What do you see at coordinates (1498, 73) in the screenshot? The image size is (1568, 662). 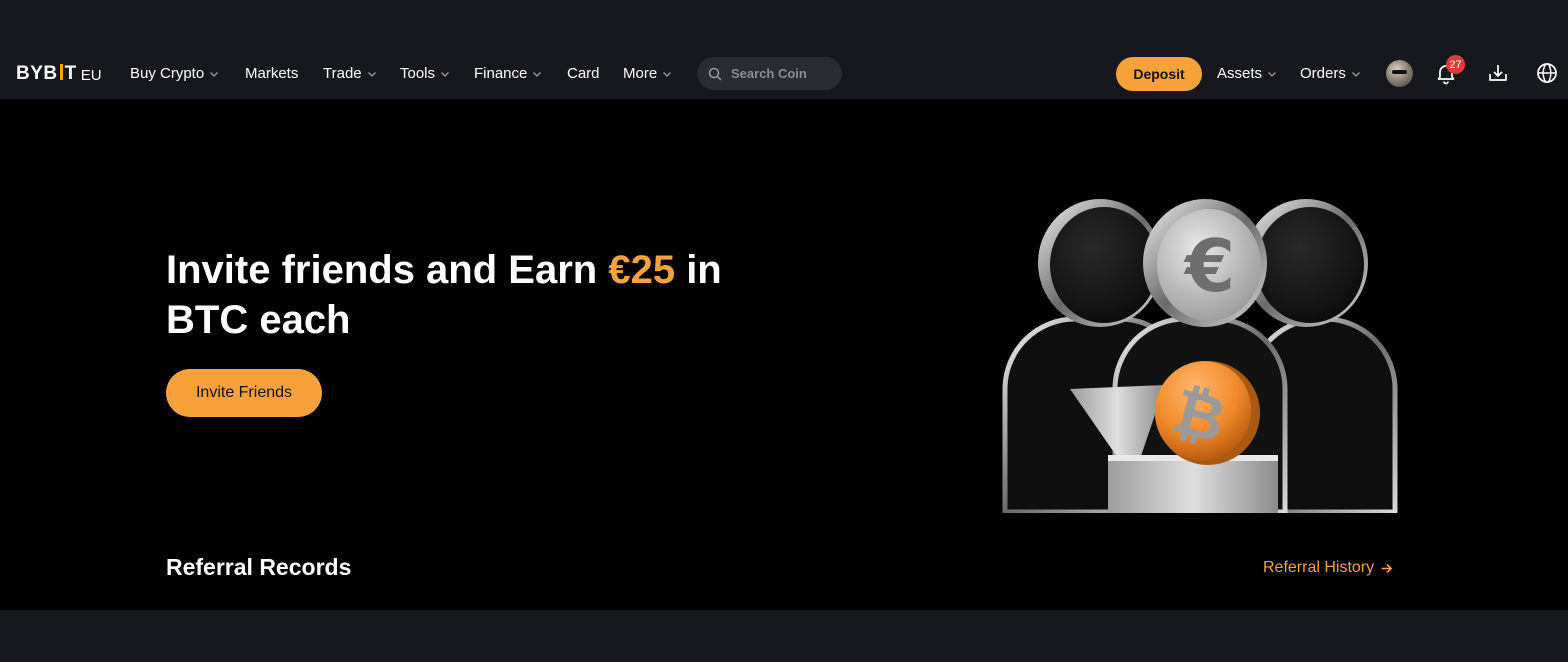 I see `download-icon` at bounding box center [1498, 73].